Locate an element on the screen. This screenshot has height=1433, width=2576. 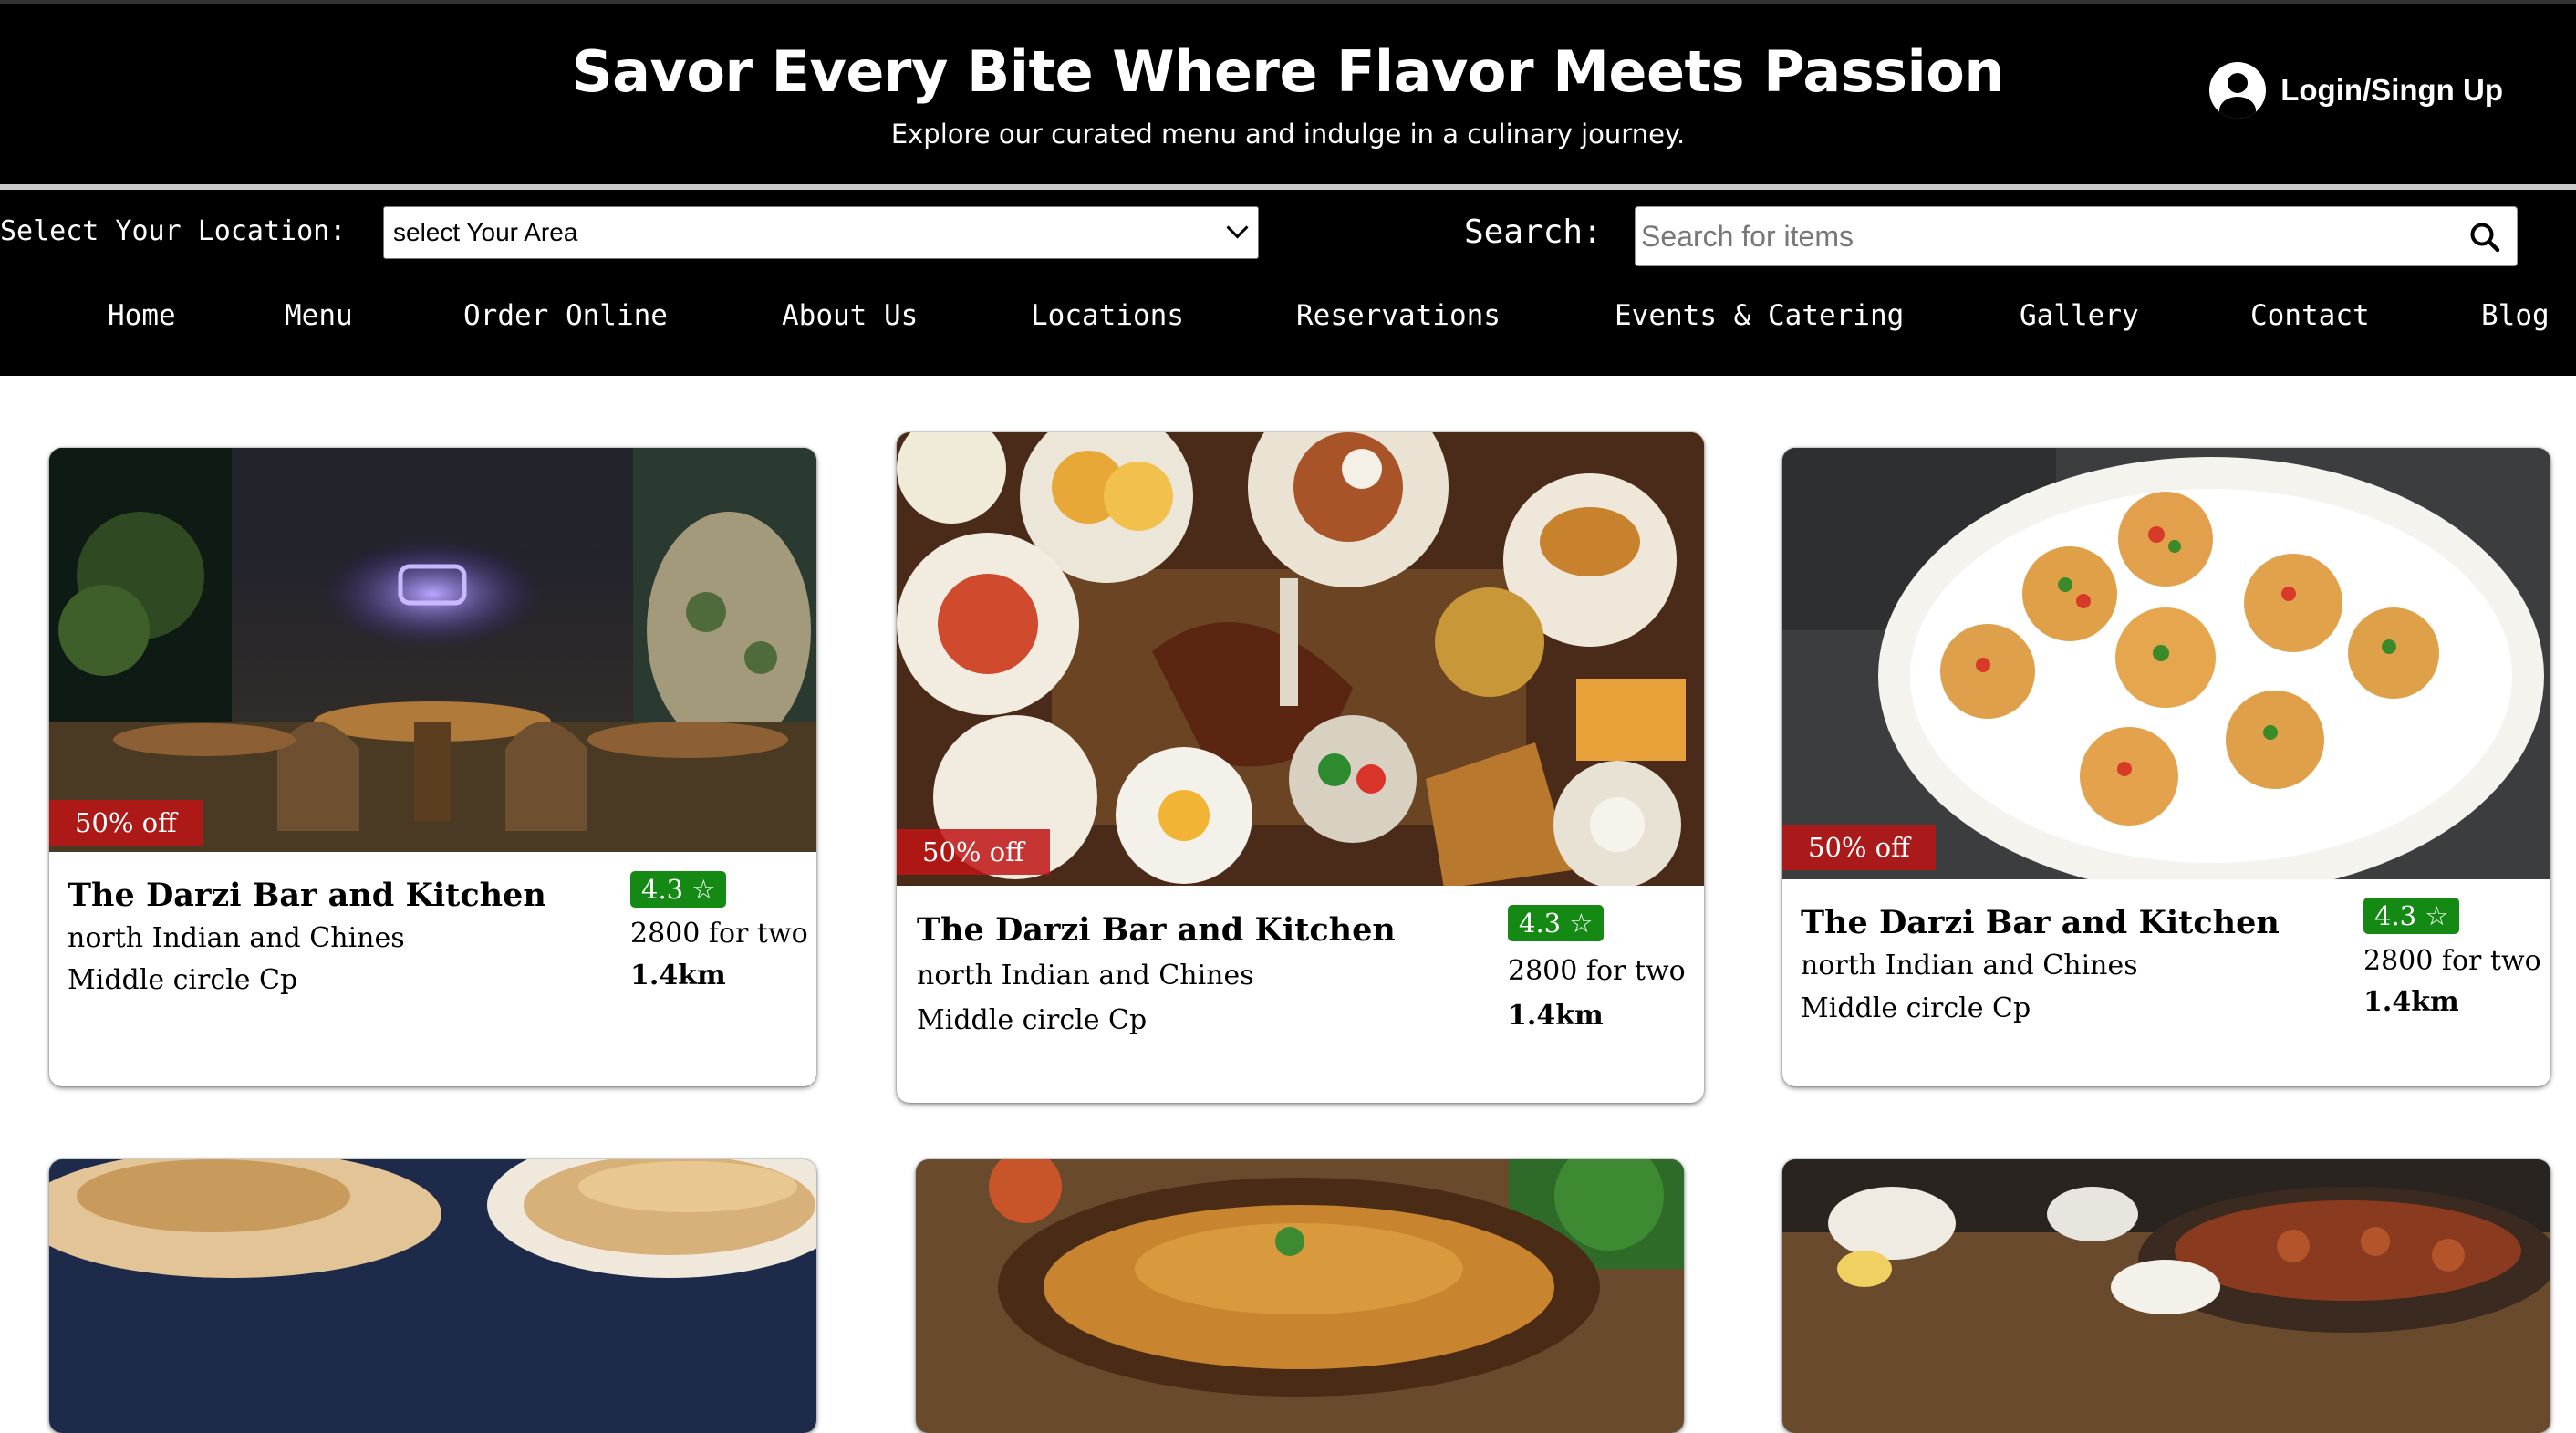
nav-events-catering: Events & Catering is located at coordinates (1759, 316).